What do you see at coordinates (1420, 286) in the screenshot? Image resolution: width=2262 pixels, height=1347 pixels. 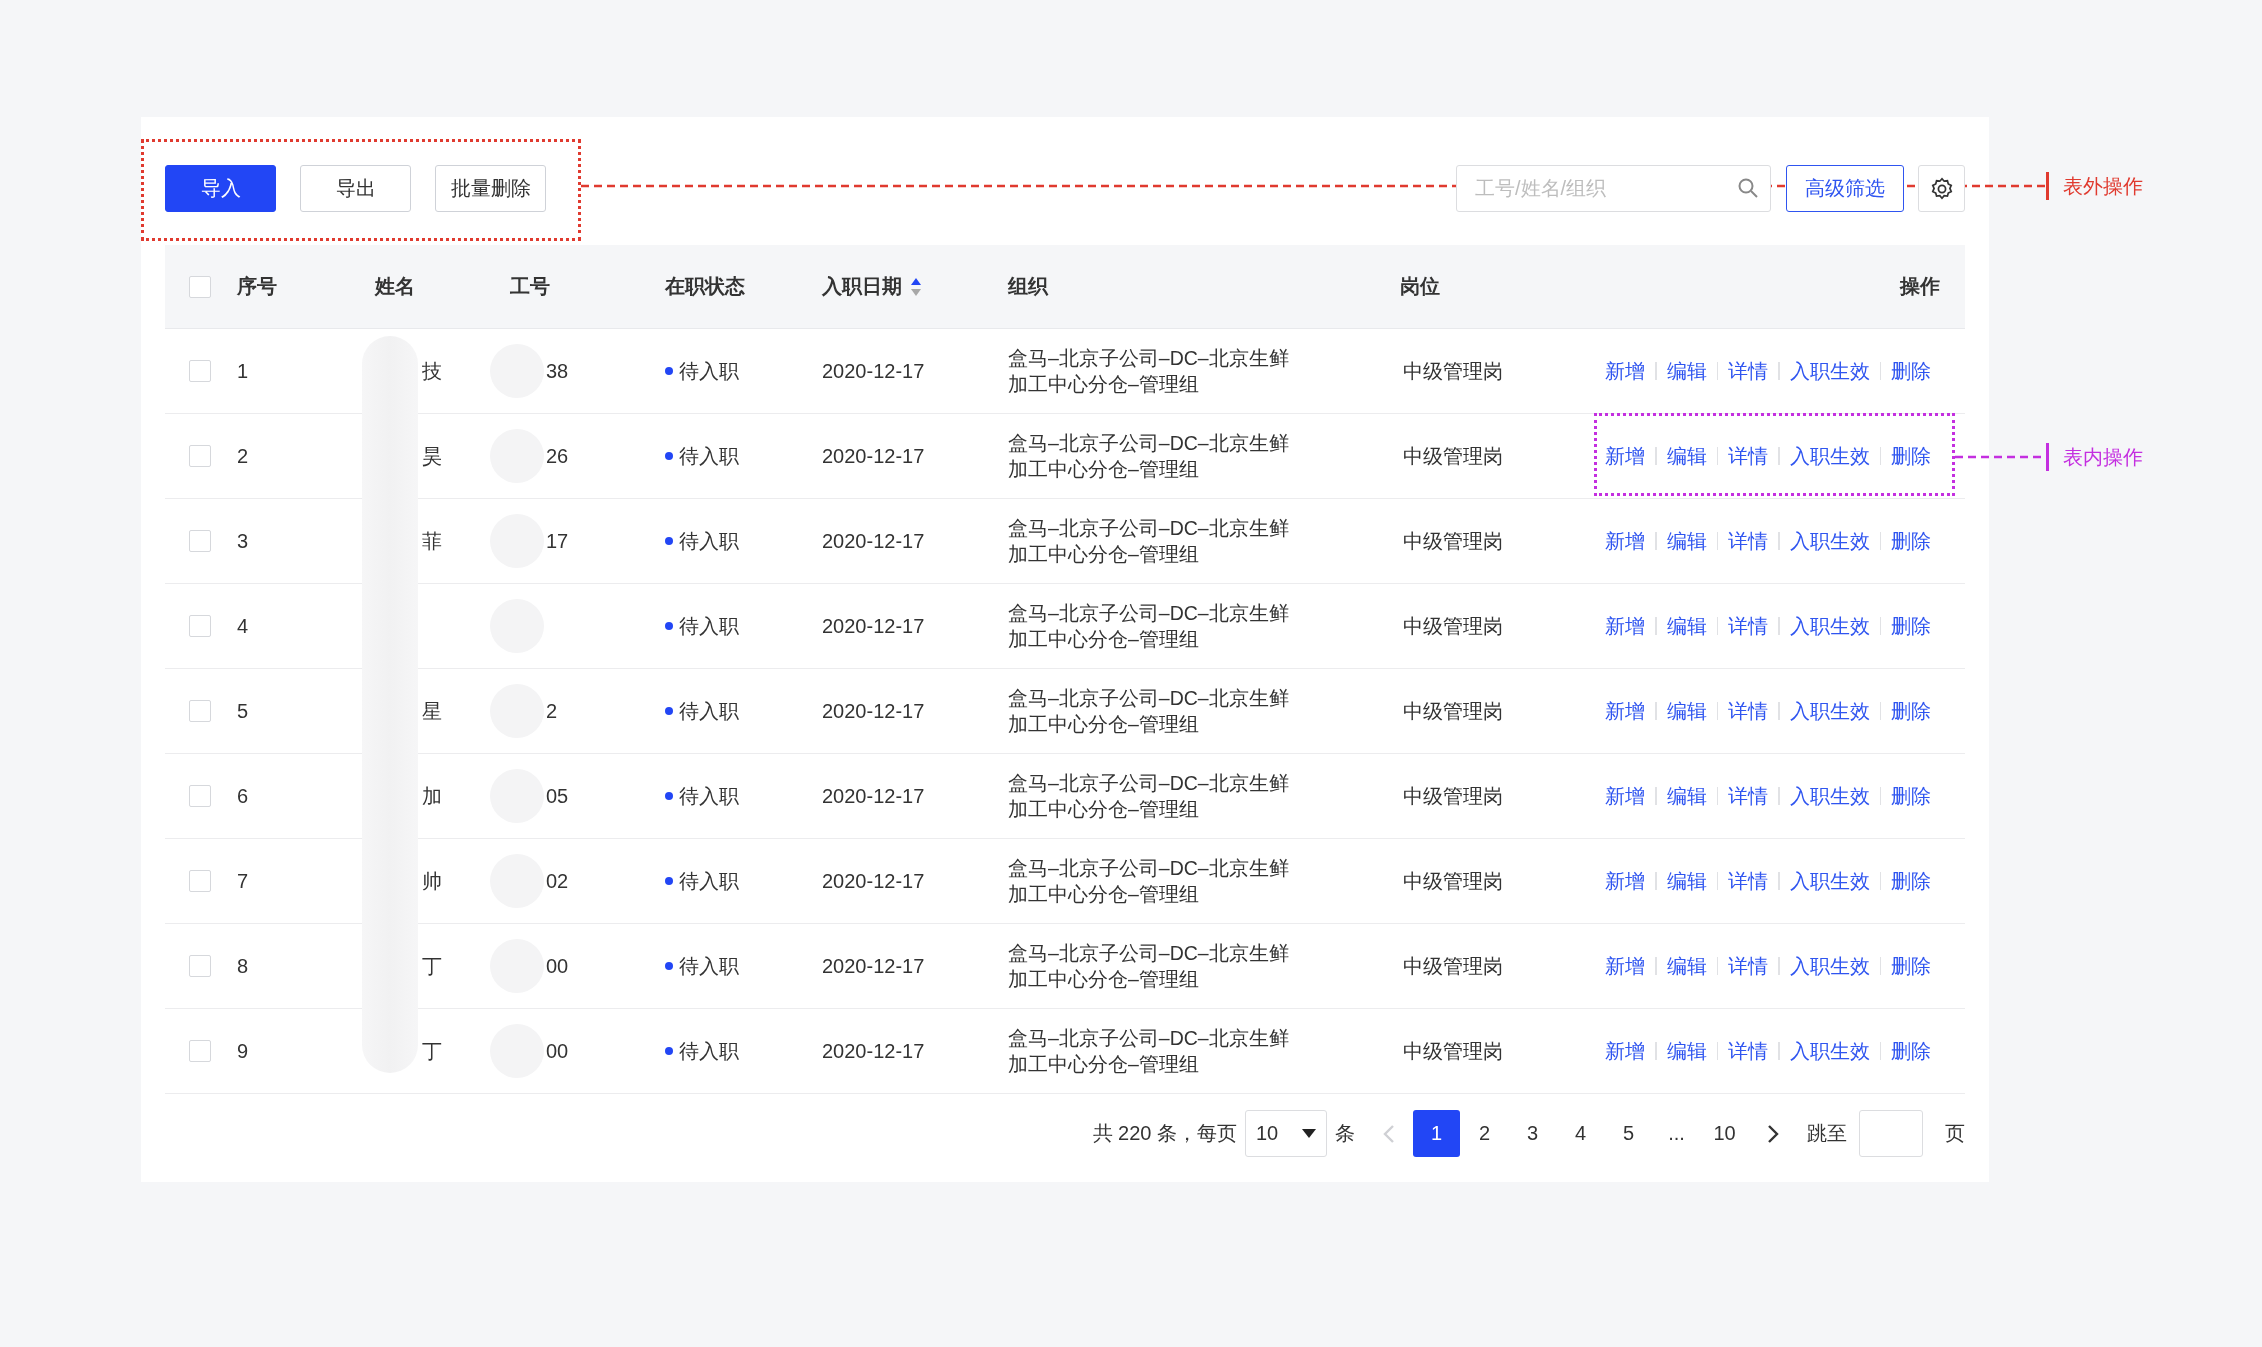 I see `column-header: 岗位` at bounding box center [1420, 286].